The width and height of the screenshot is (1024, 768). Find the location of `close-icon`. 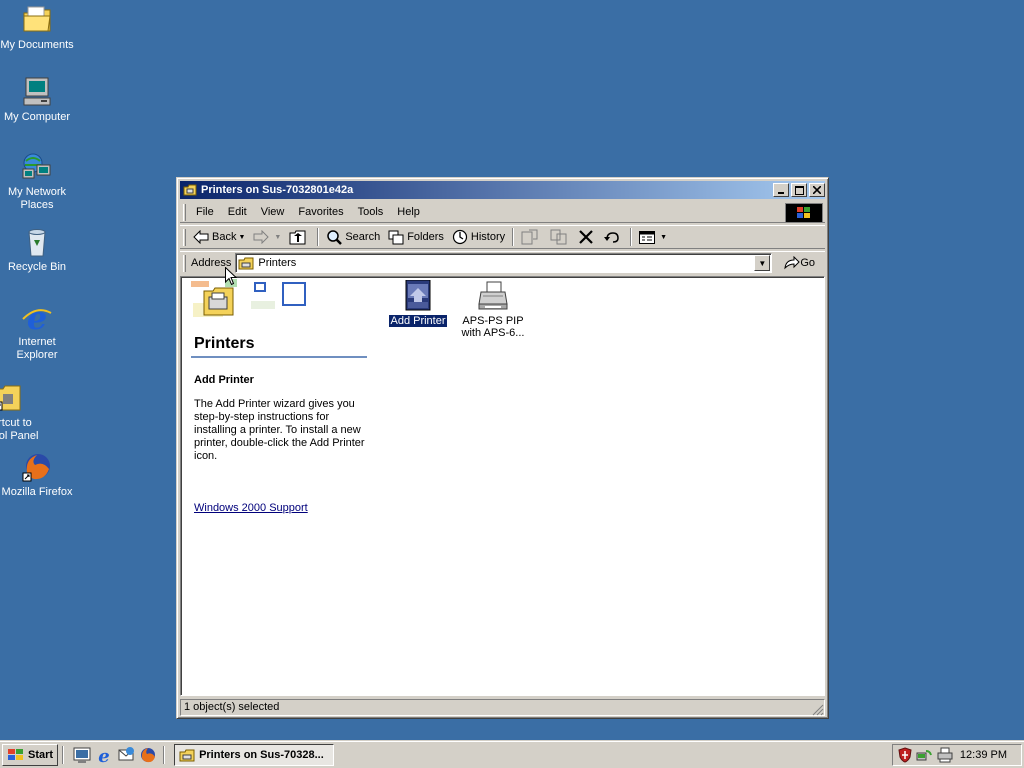

close-icon is located at coordinates (817, 190).